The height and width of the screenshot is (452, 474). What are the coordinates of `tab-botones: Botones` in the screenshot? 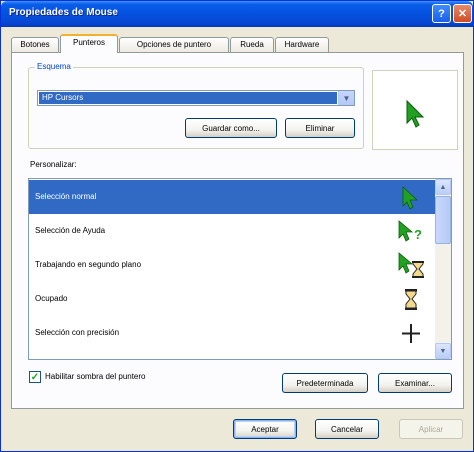 It's located at (35, 45).